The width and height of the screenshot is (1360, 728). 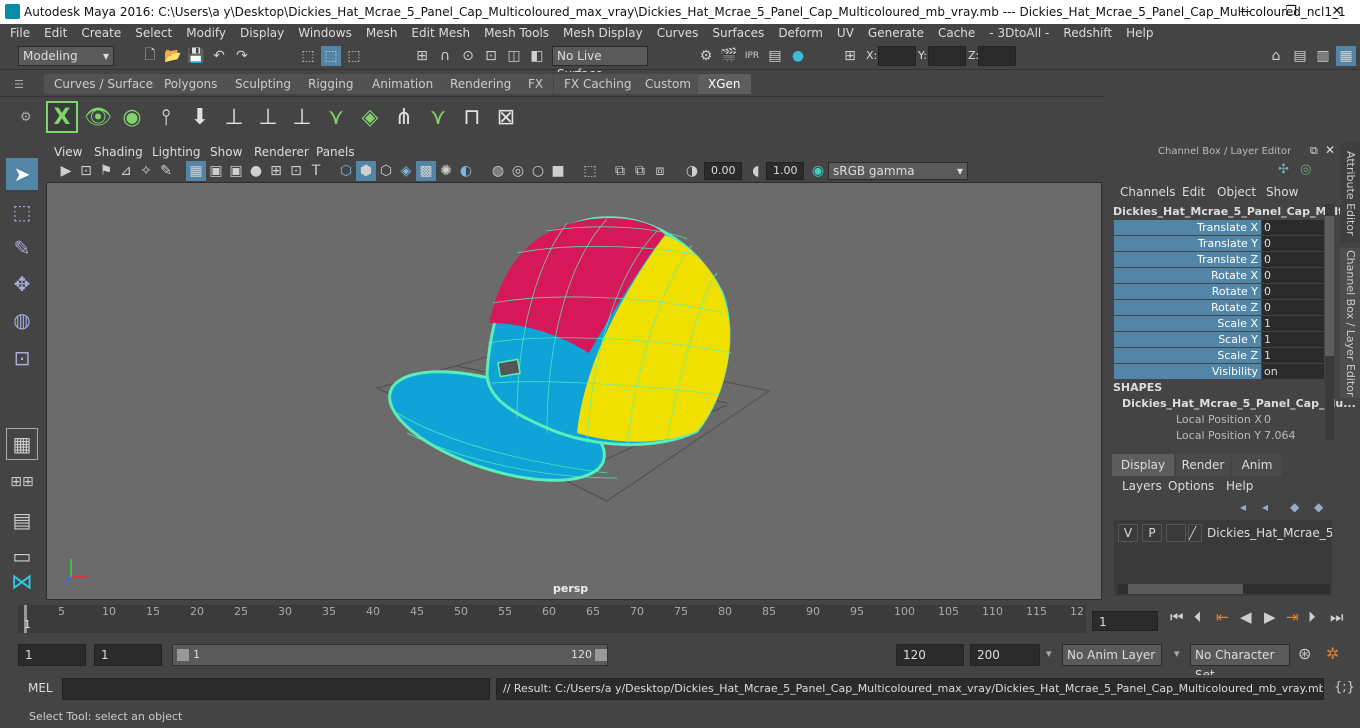 I want to click on xray-components-icon: ⧈, so click(x=660, y=171).